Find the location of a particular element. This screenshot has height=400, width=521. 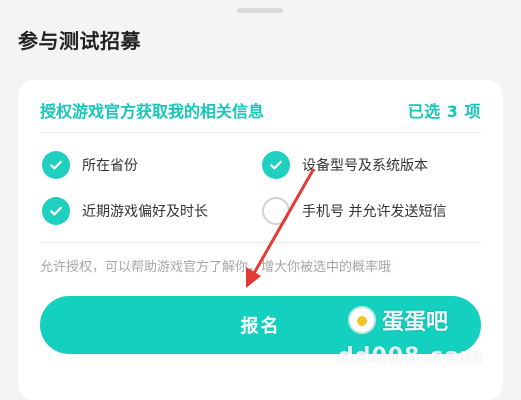

option-phone-sms: 手机号 并允许发送短信 is located at coordinates (354, 211).